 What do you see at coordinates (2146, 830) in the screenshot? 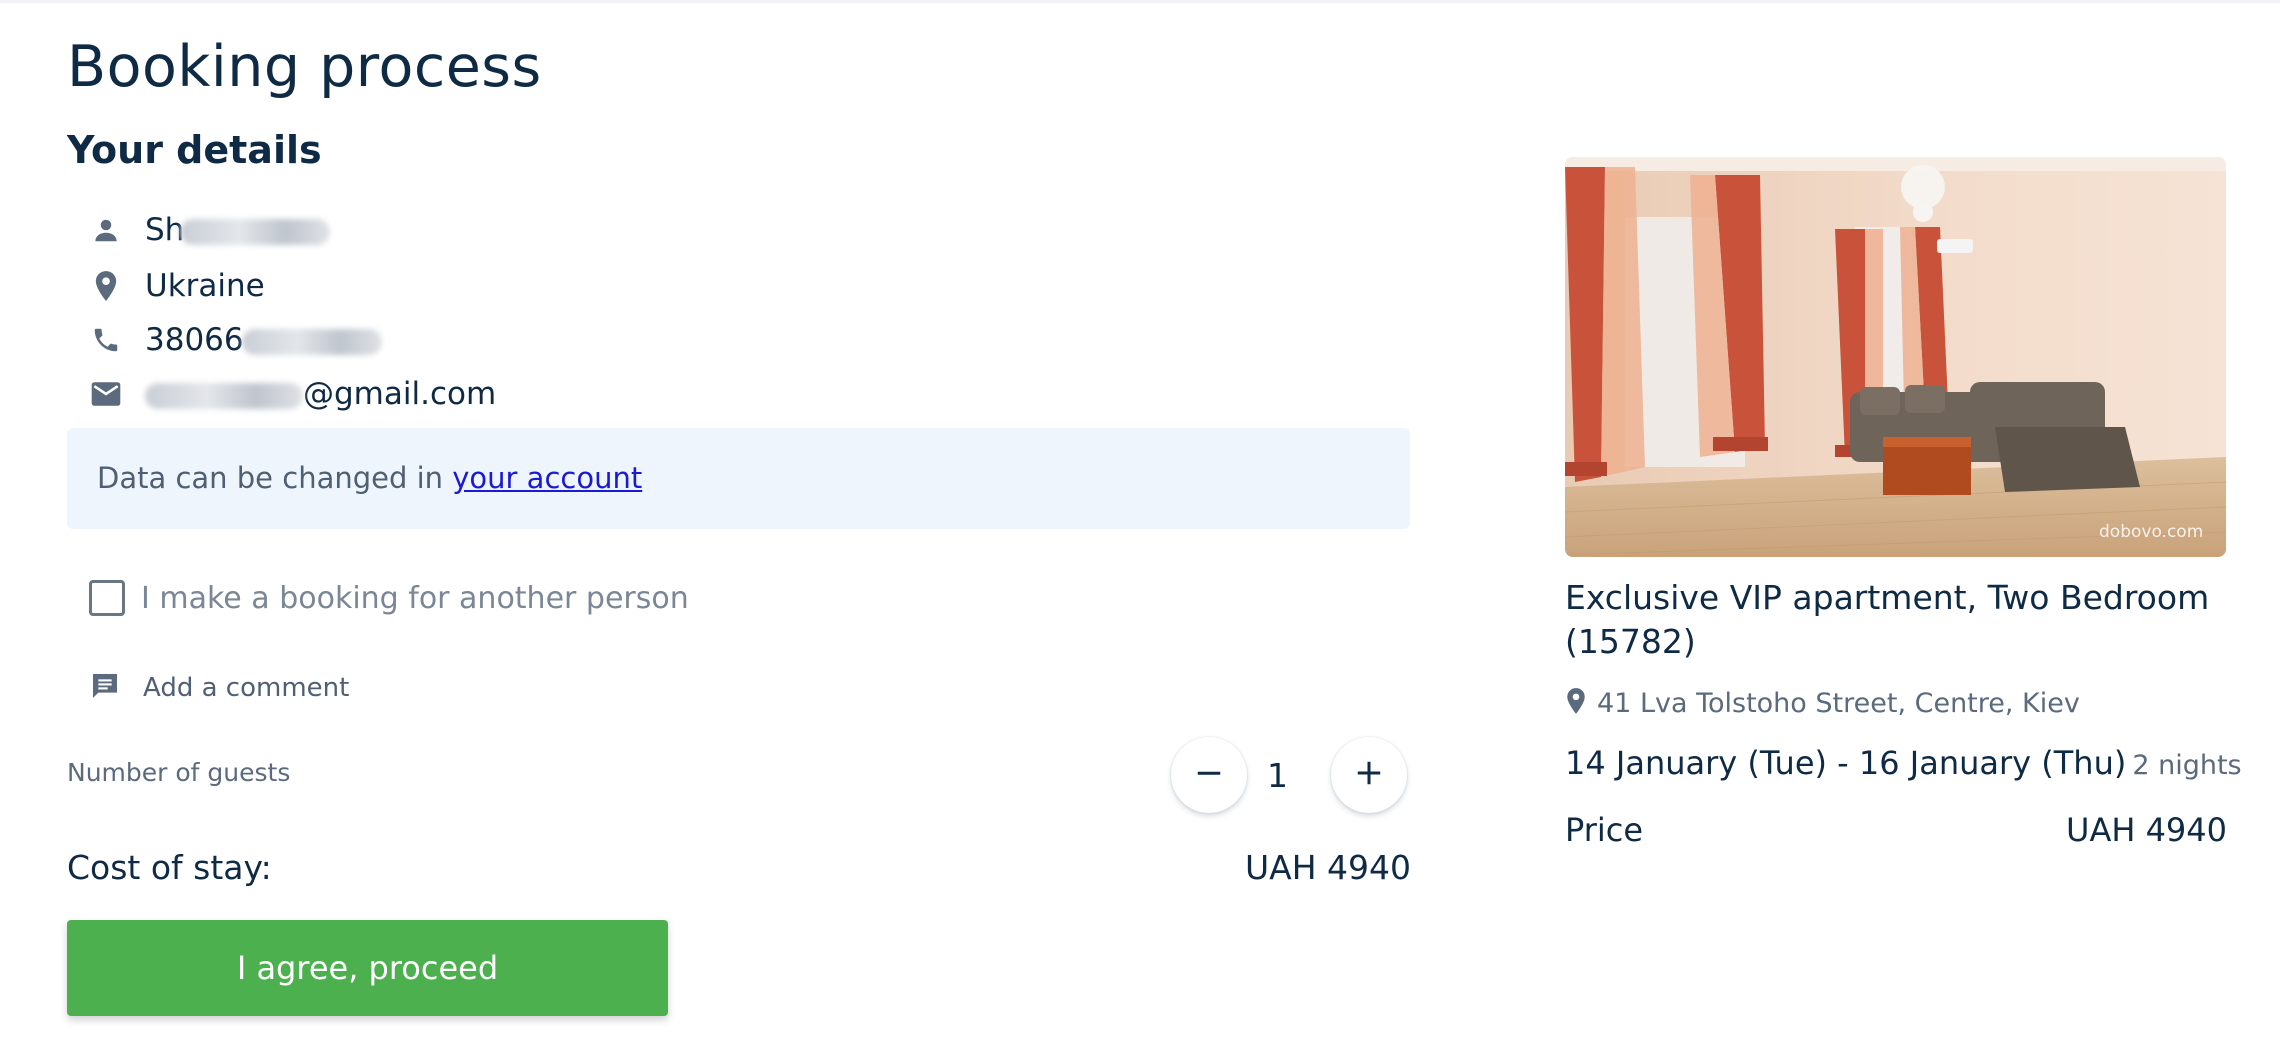
I see `price-value: UAH 4940` at bounding box center [2146, 830].